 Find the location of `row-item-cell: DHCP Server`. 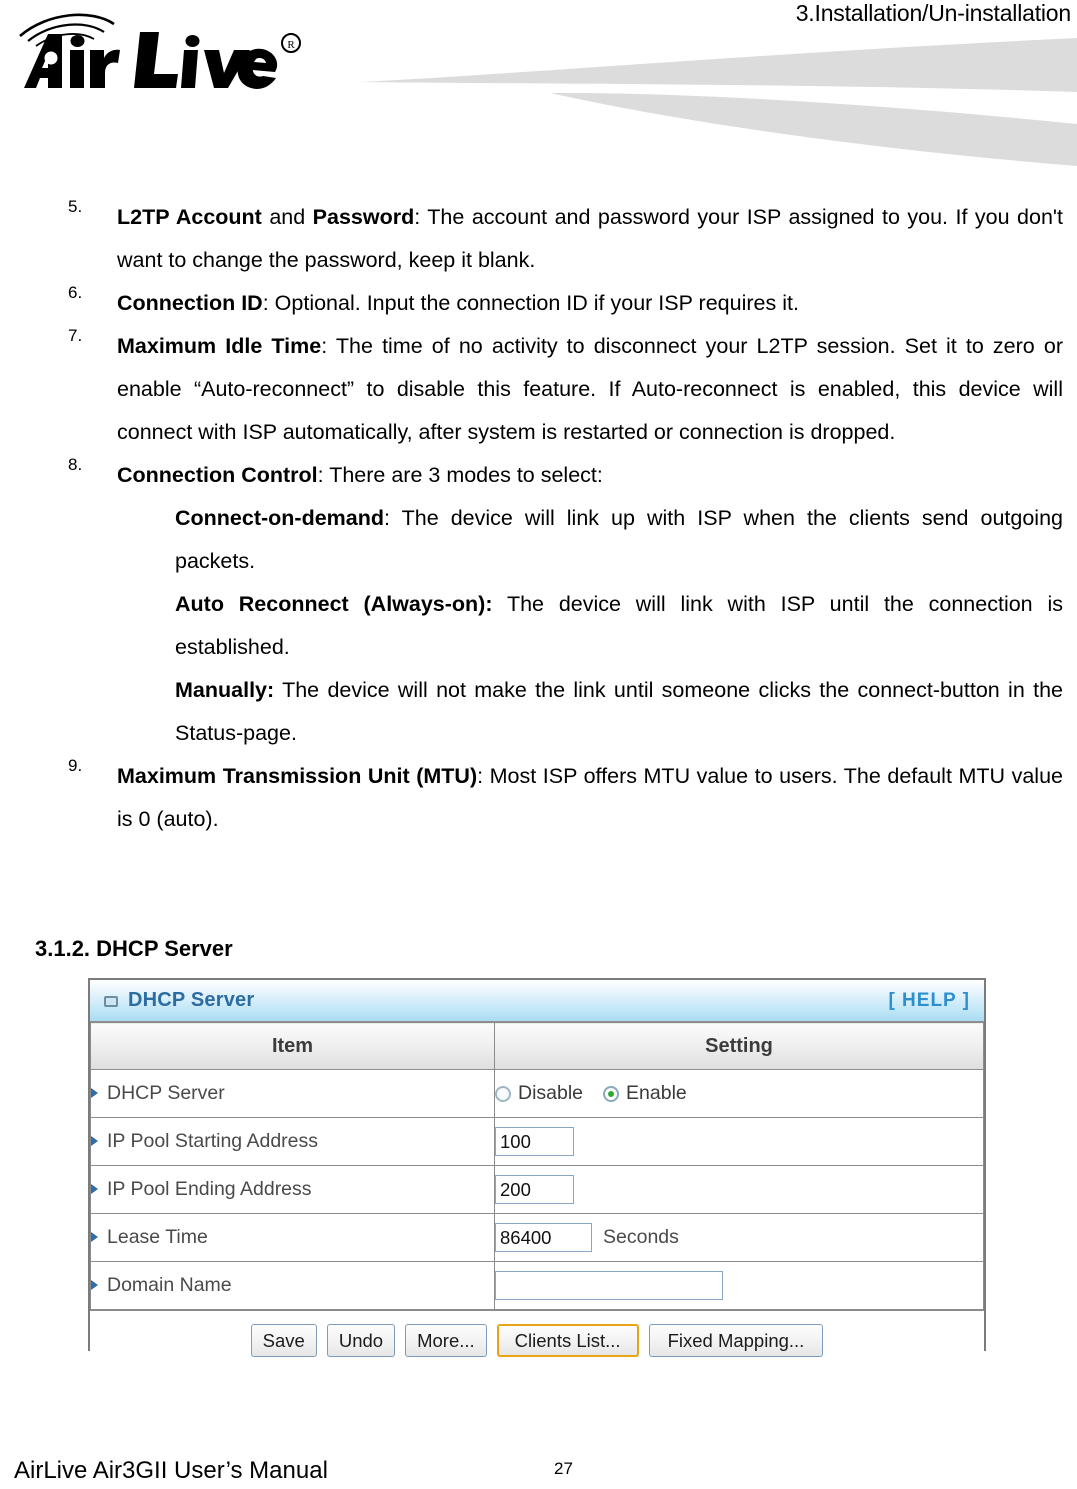

row-item-cell: DHCP Server is located at coordinates (292, 1093).